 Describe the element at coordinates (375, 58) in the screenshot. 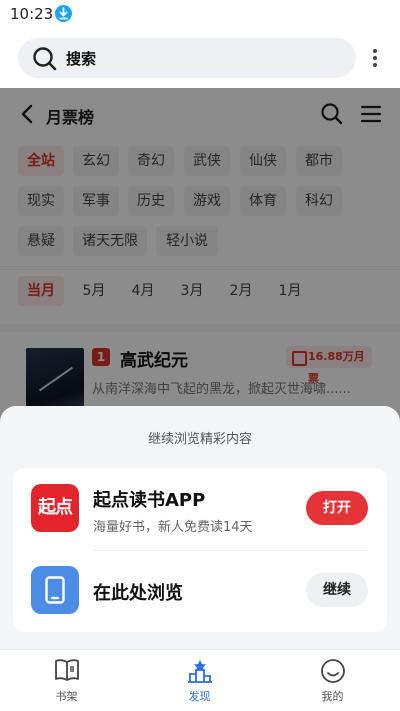

I see `more-menu-icon` at that location.